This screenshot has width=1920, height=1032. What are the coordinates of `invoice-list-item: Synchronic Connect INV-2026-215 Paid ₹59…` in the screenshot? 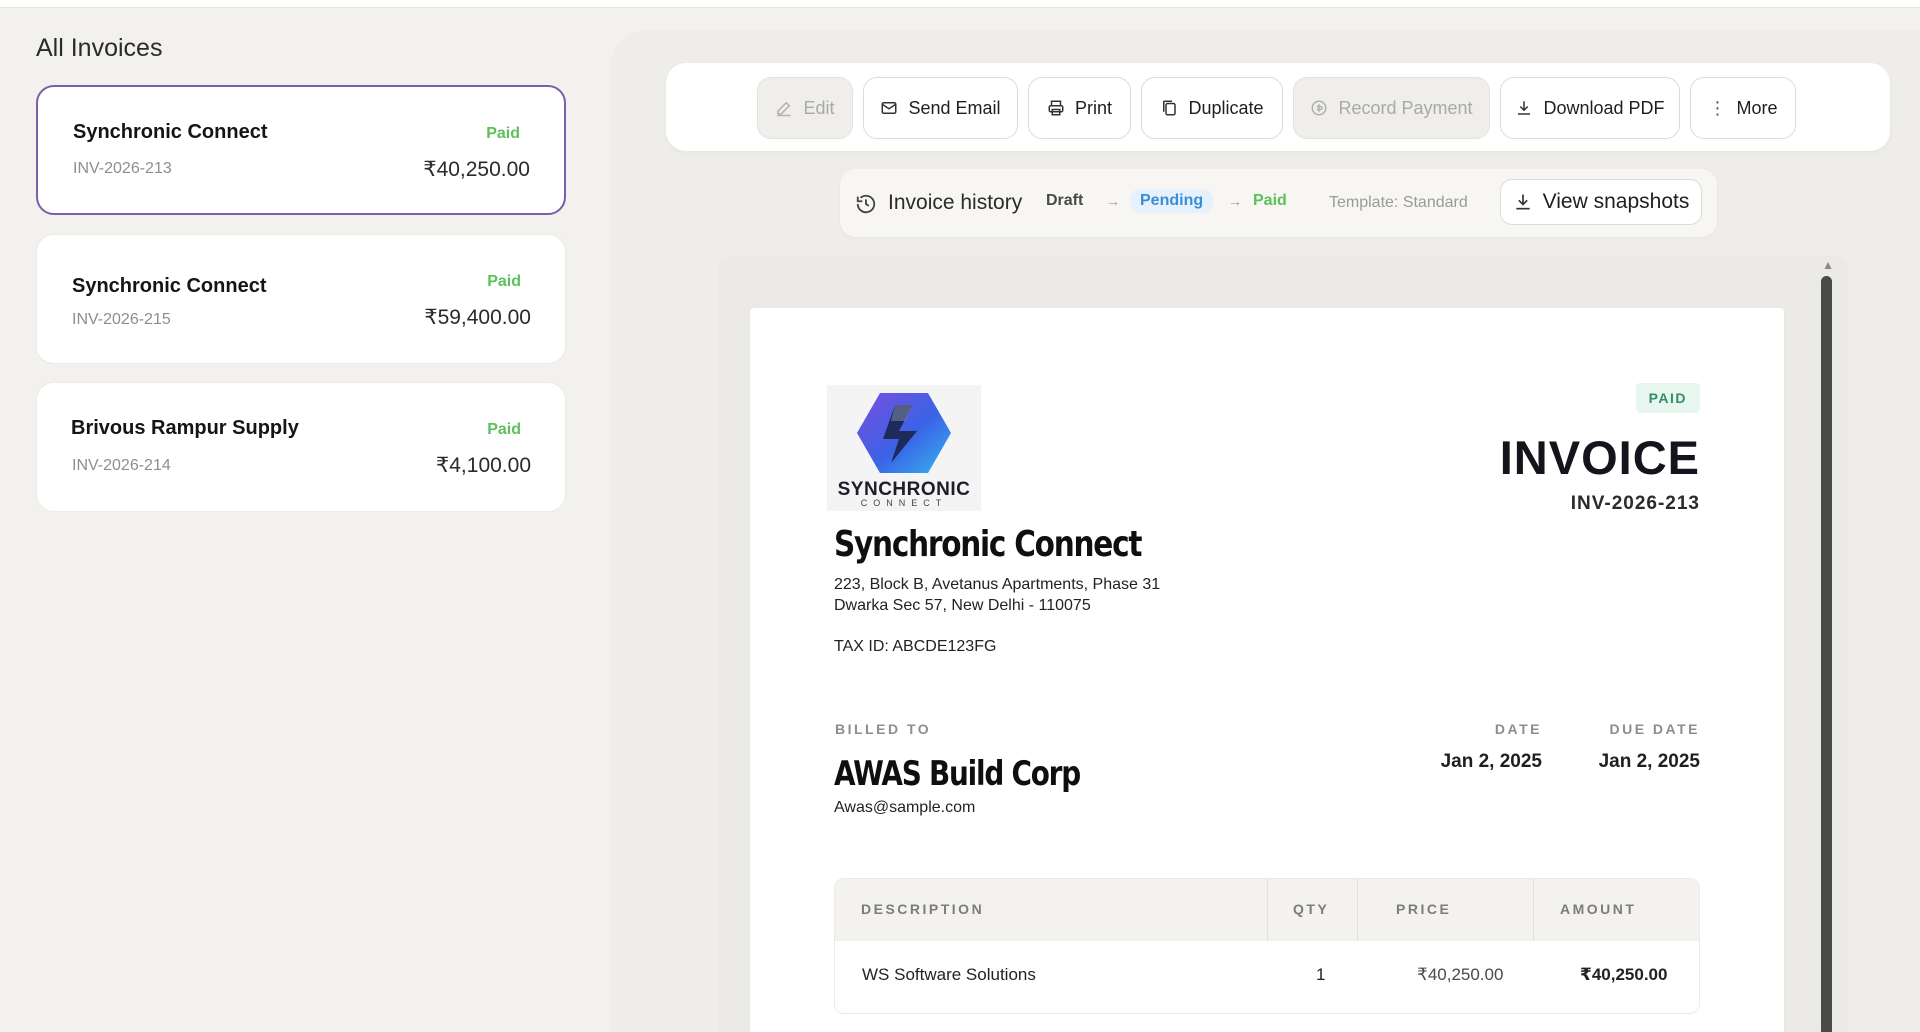 It's located at (301, 299).